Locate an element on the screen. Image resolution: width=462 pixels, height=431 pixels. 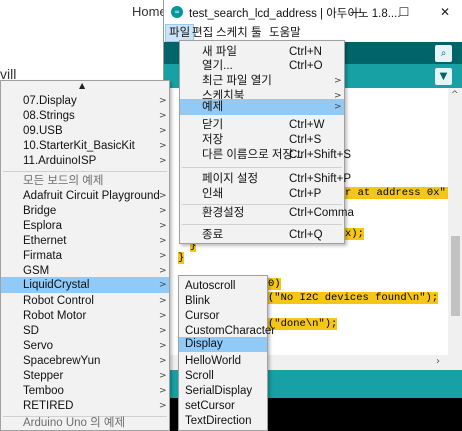
menu-header-label: Arduino Uno 의 예제 is located at coordinates (74, 423).